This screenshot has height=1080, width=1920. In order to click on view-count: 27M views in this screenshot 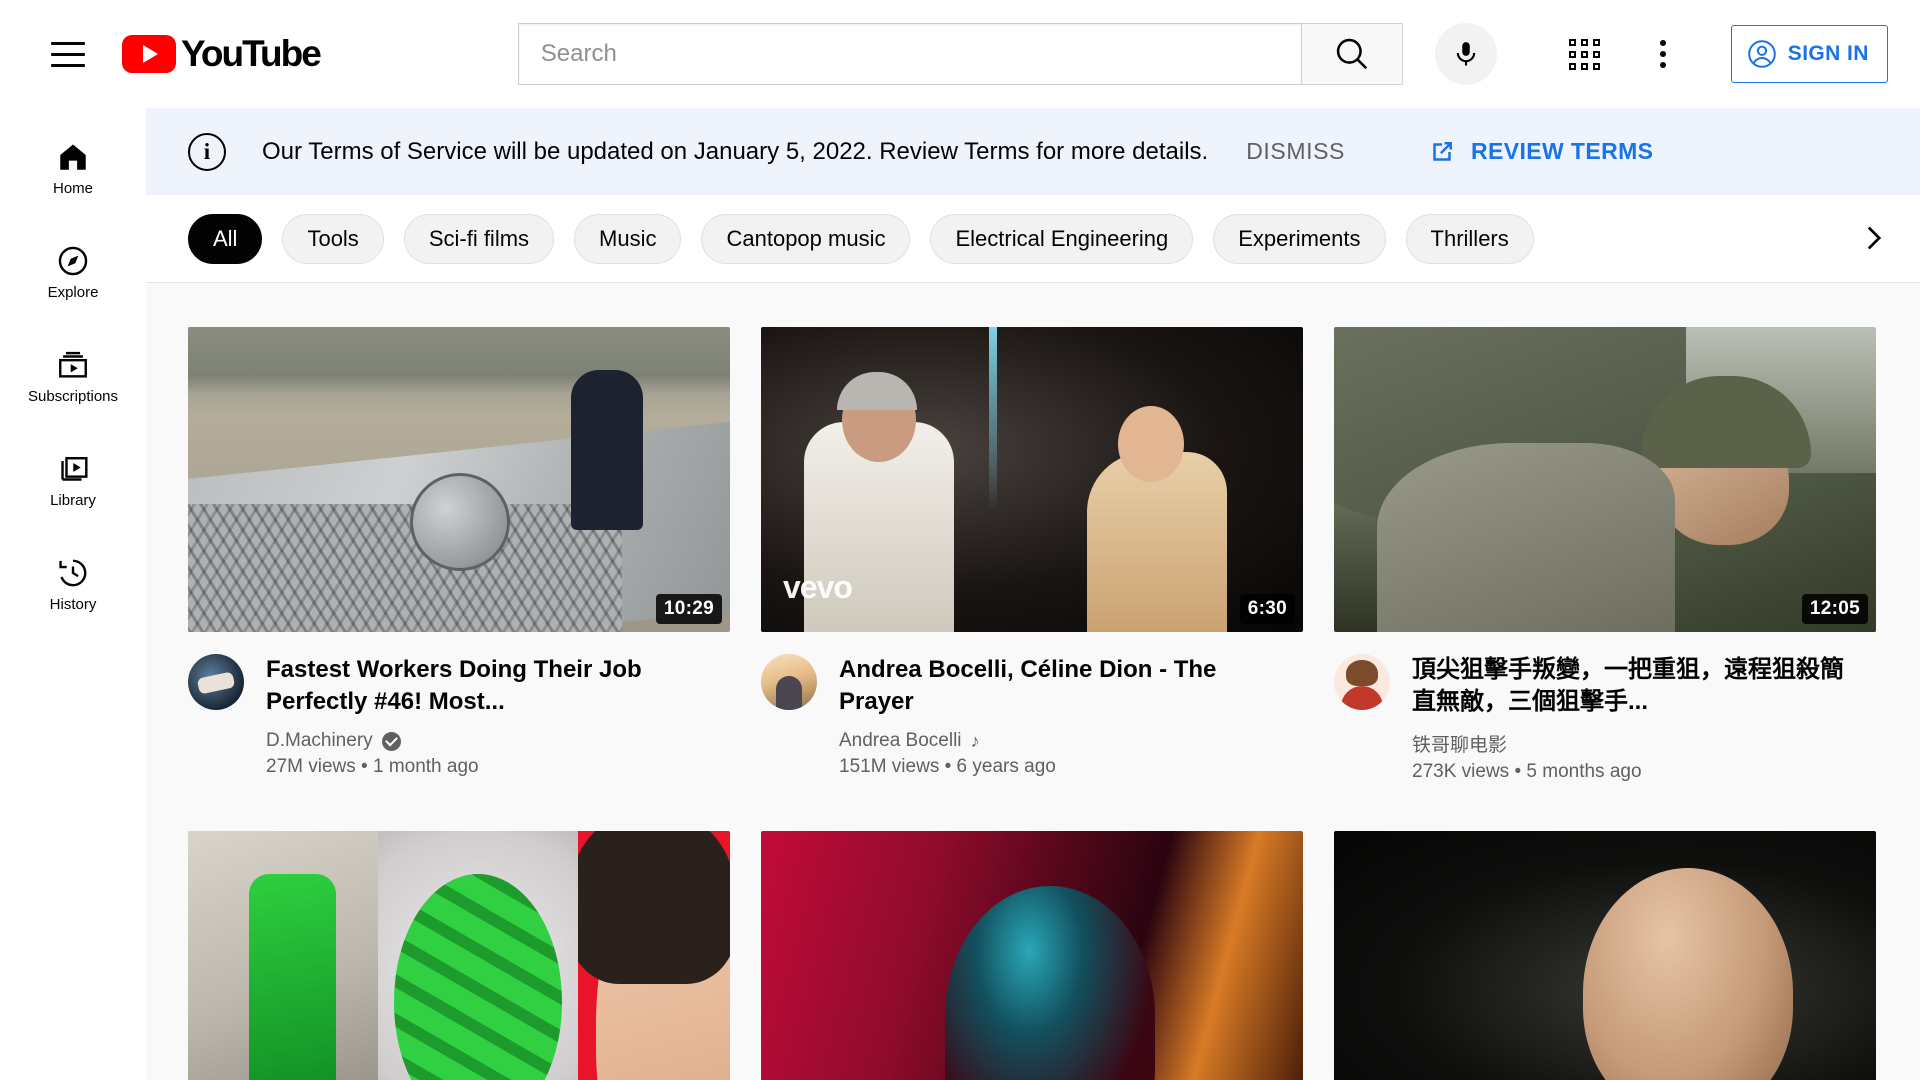, I will do `click(311, 767)`.